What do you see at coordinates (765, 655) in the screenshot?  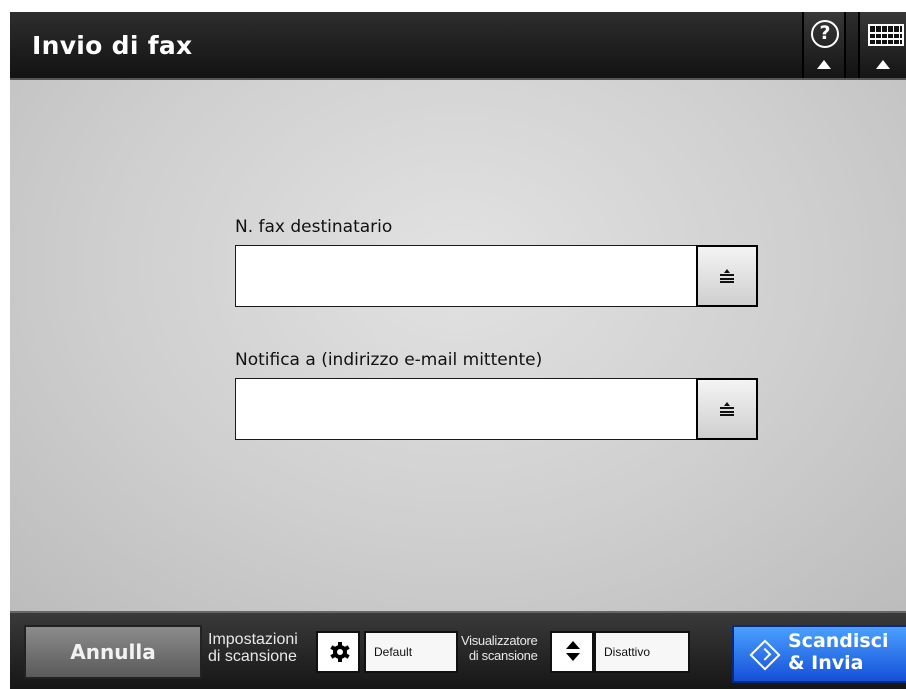 I see `start-diamond-icon` at bounding box center [765, 655].